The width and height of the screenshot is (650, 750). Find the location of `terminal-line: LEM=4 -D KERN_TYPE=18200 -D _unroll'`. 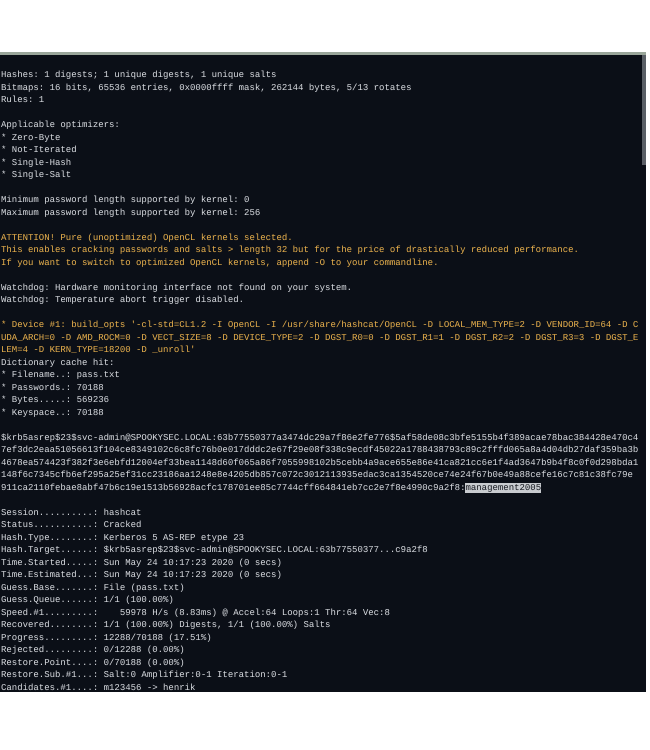

terminal-line: LEM=4 -D KERN_TYPE=18200 -D _unroll' is located at coordinates (98, 350).